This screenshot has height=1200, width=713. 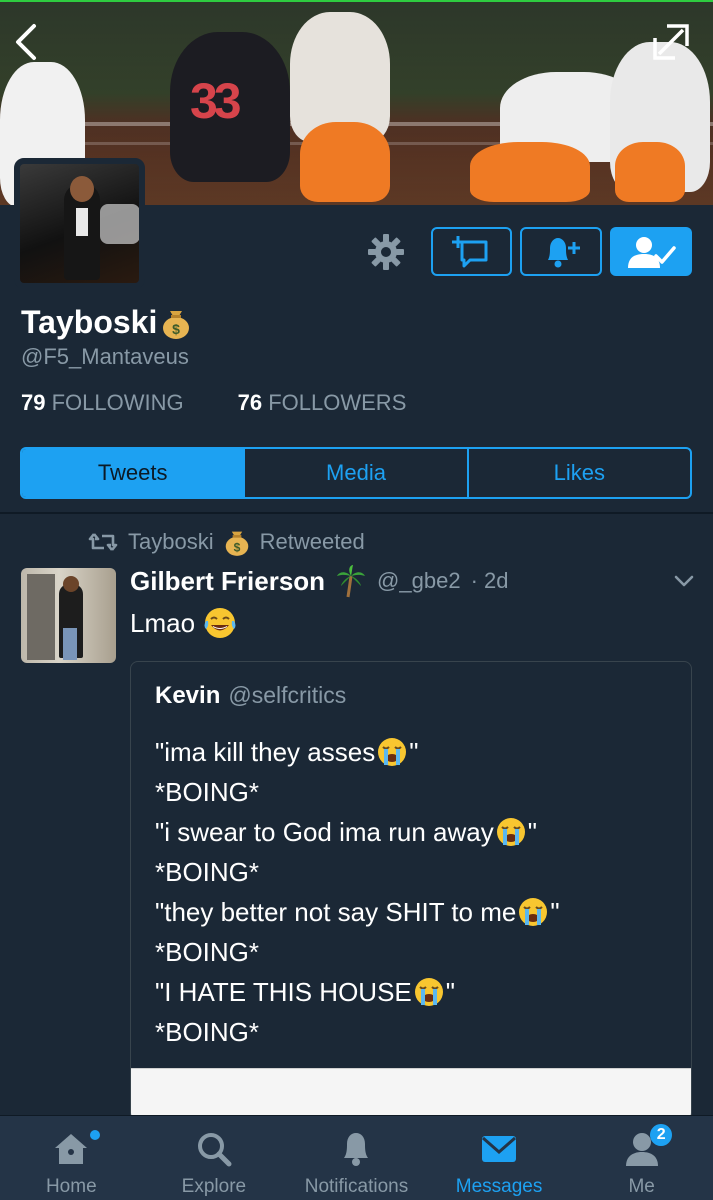 I want to click on tweet-author-avatar, so click(x=68, y=615).